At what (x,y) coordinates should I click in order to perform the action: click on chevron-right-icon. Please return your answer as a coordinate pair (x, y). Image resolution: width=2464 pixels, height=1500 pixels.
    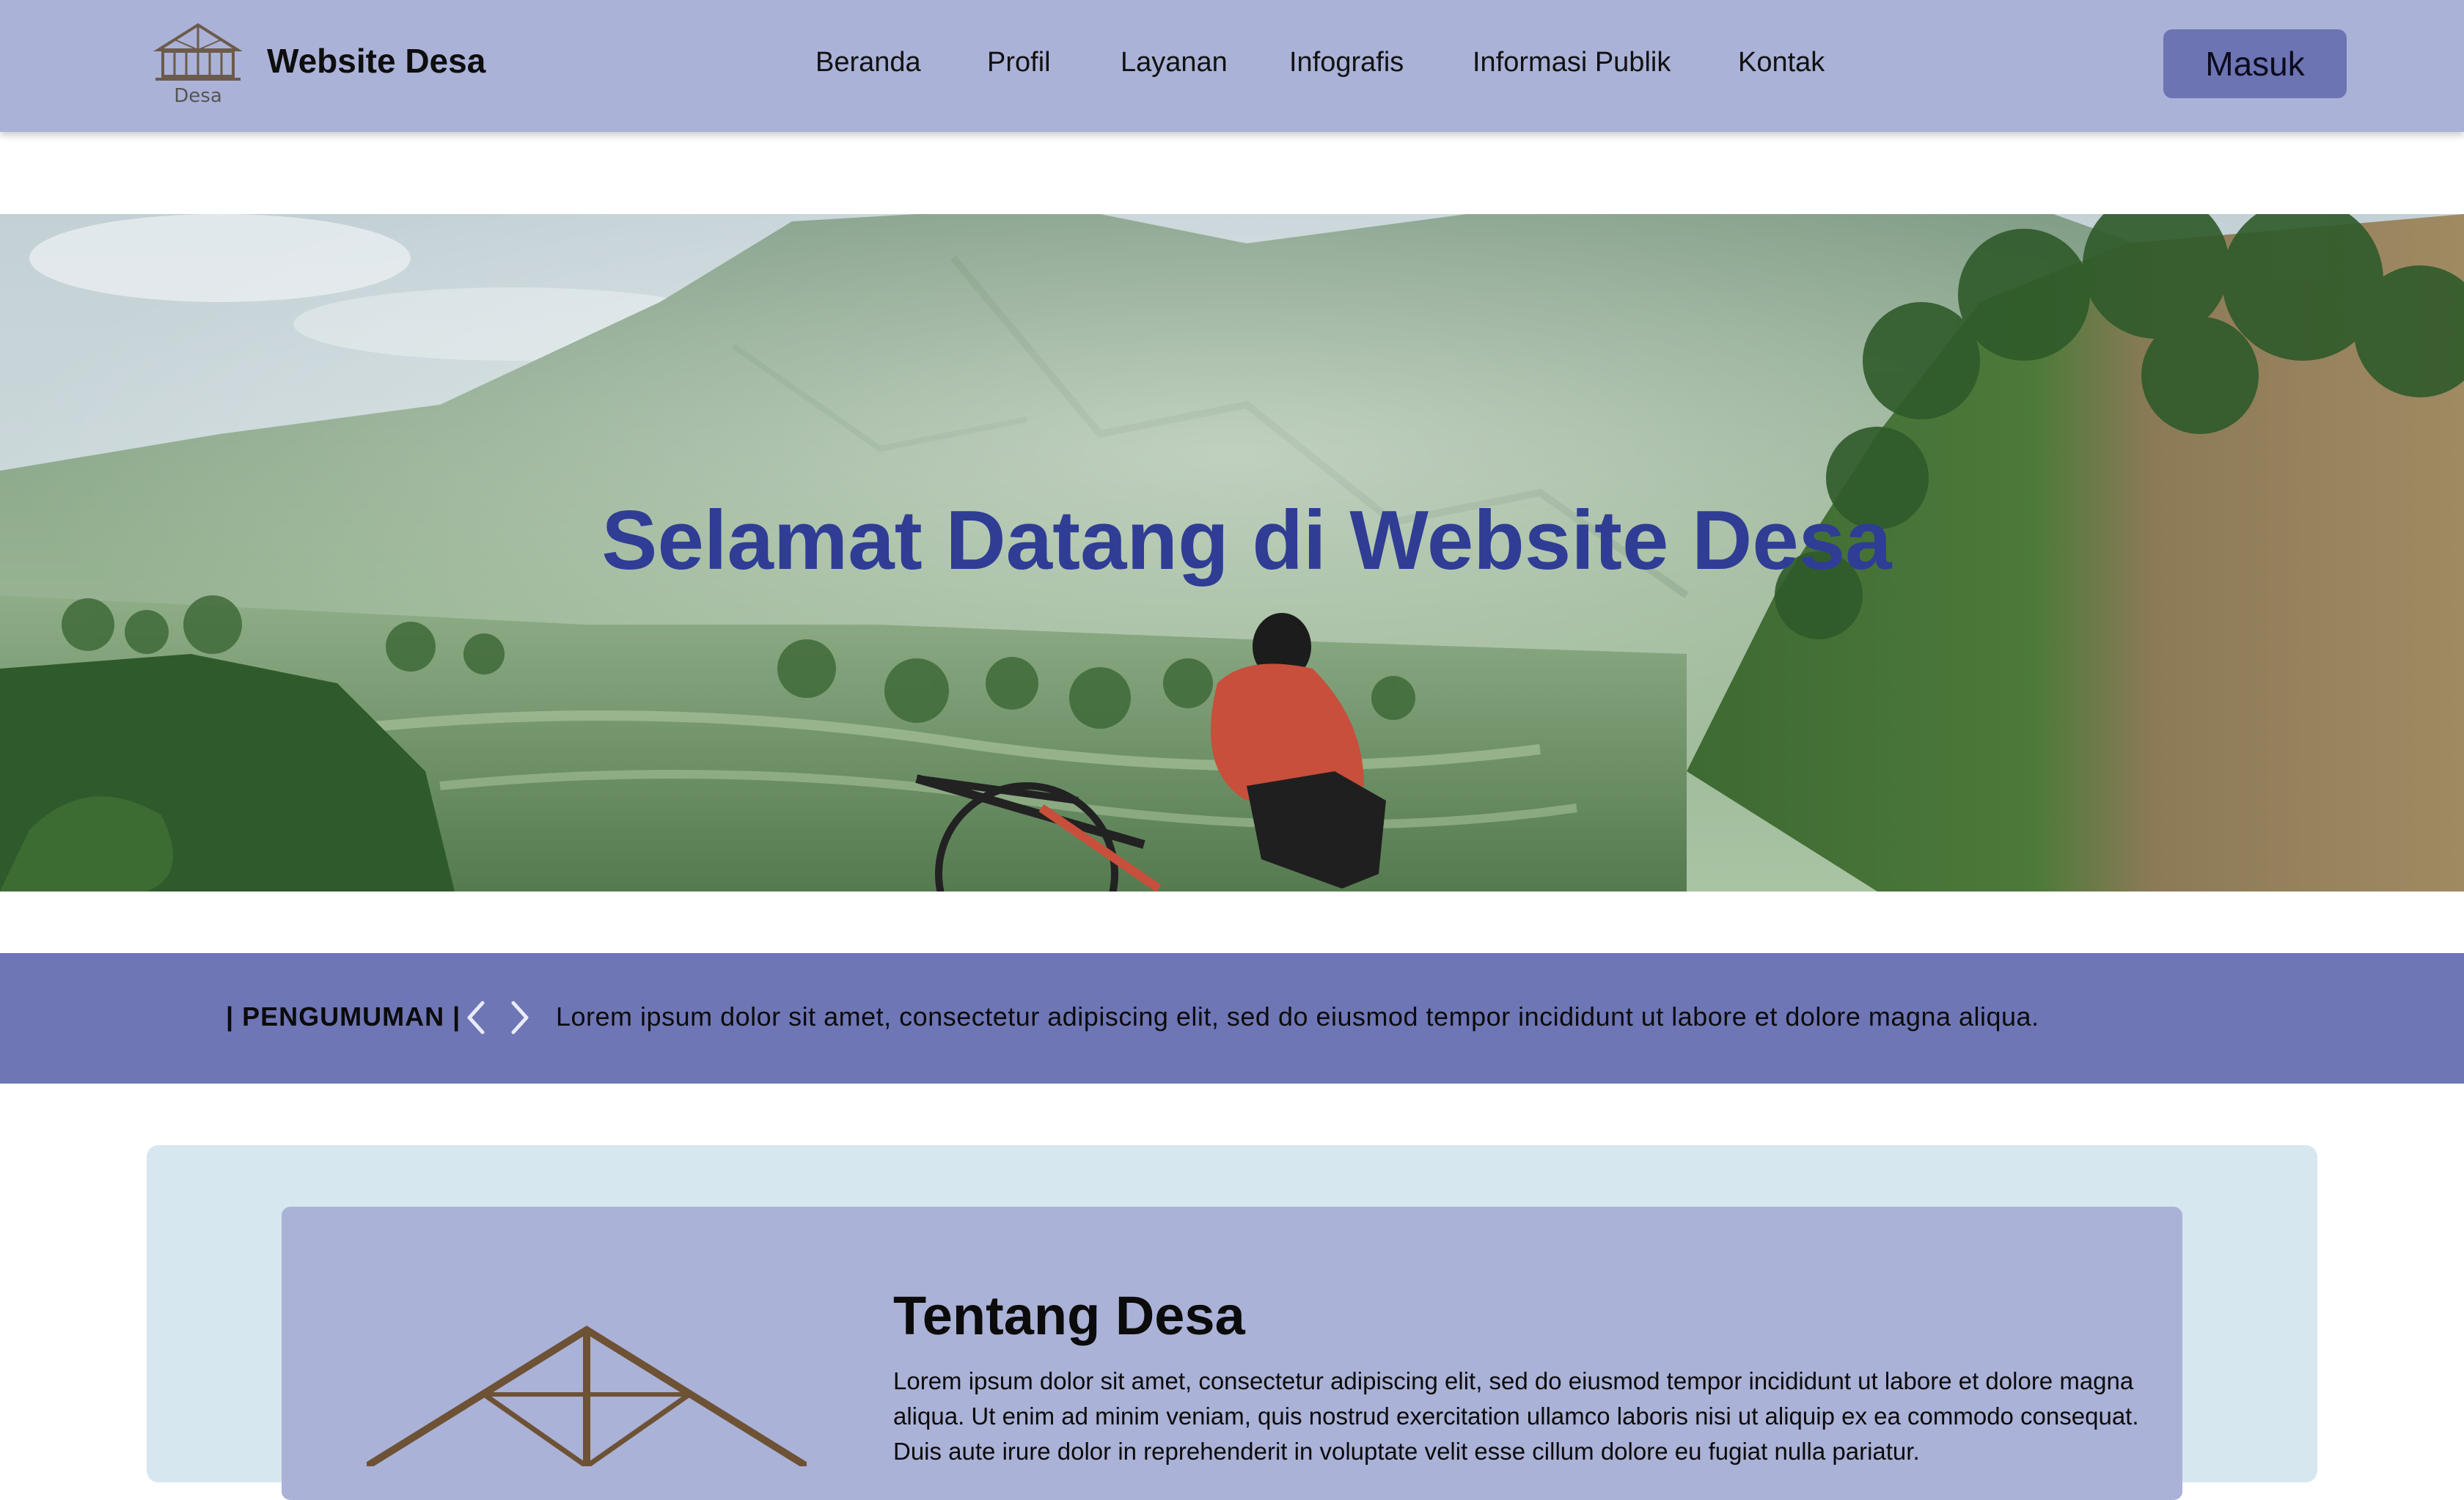
    Looking at the image, I should click on (519, 1018).